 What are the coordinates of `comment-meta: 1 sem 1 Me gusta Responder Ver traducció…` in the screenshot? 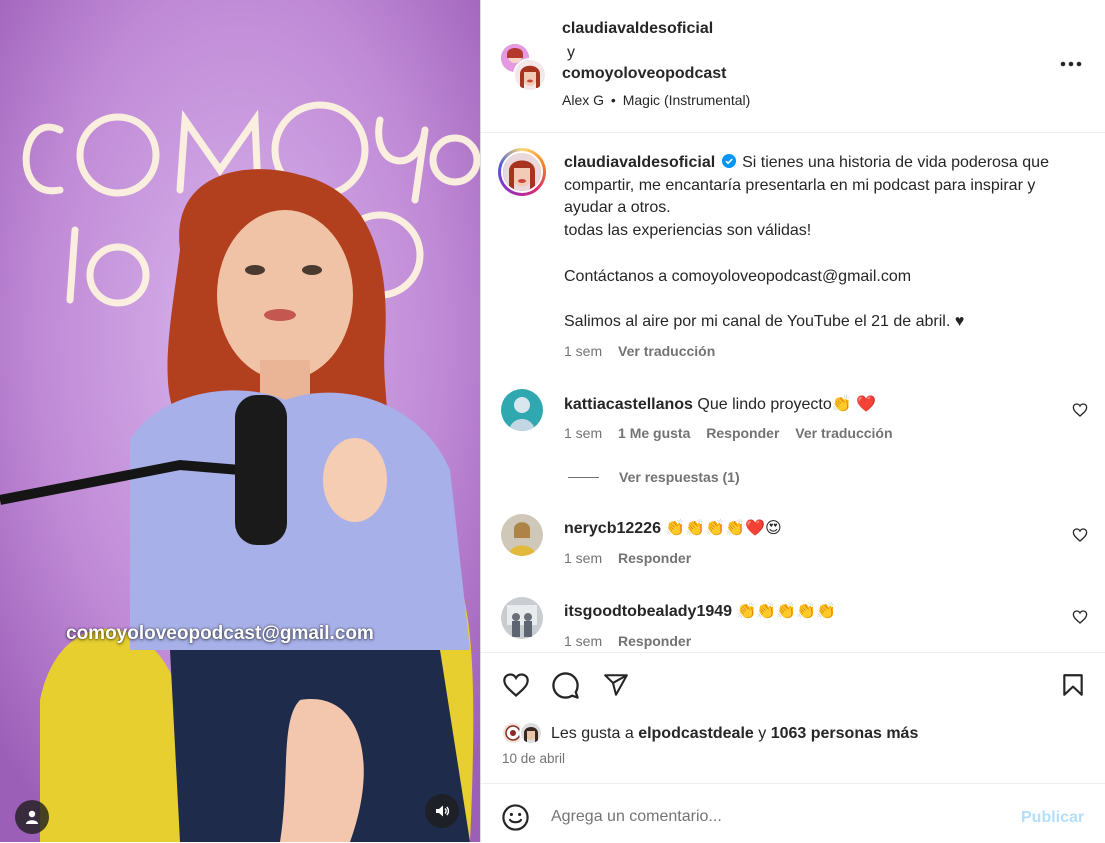 It's located at (734, 433).